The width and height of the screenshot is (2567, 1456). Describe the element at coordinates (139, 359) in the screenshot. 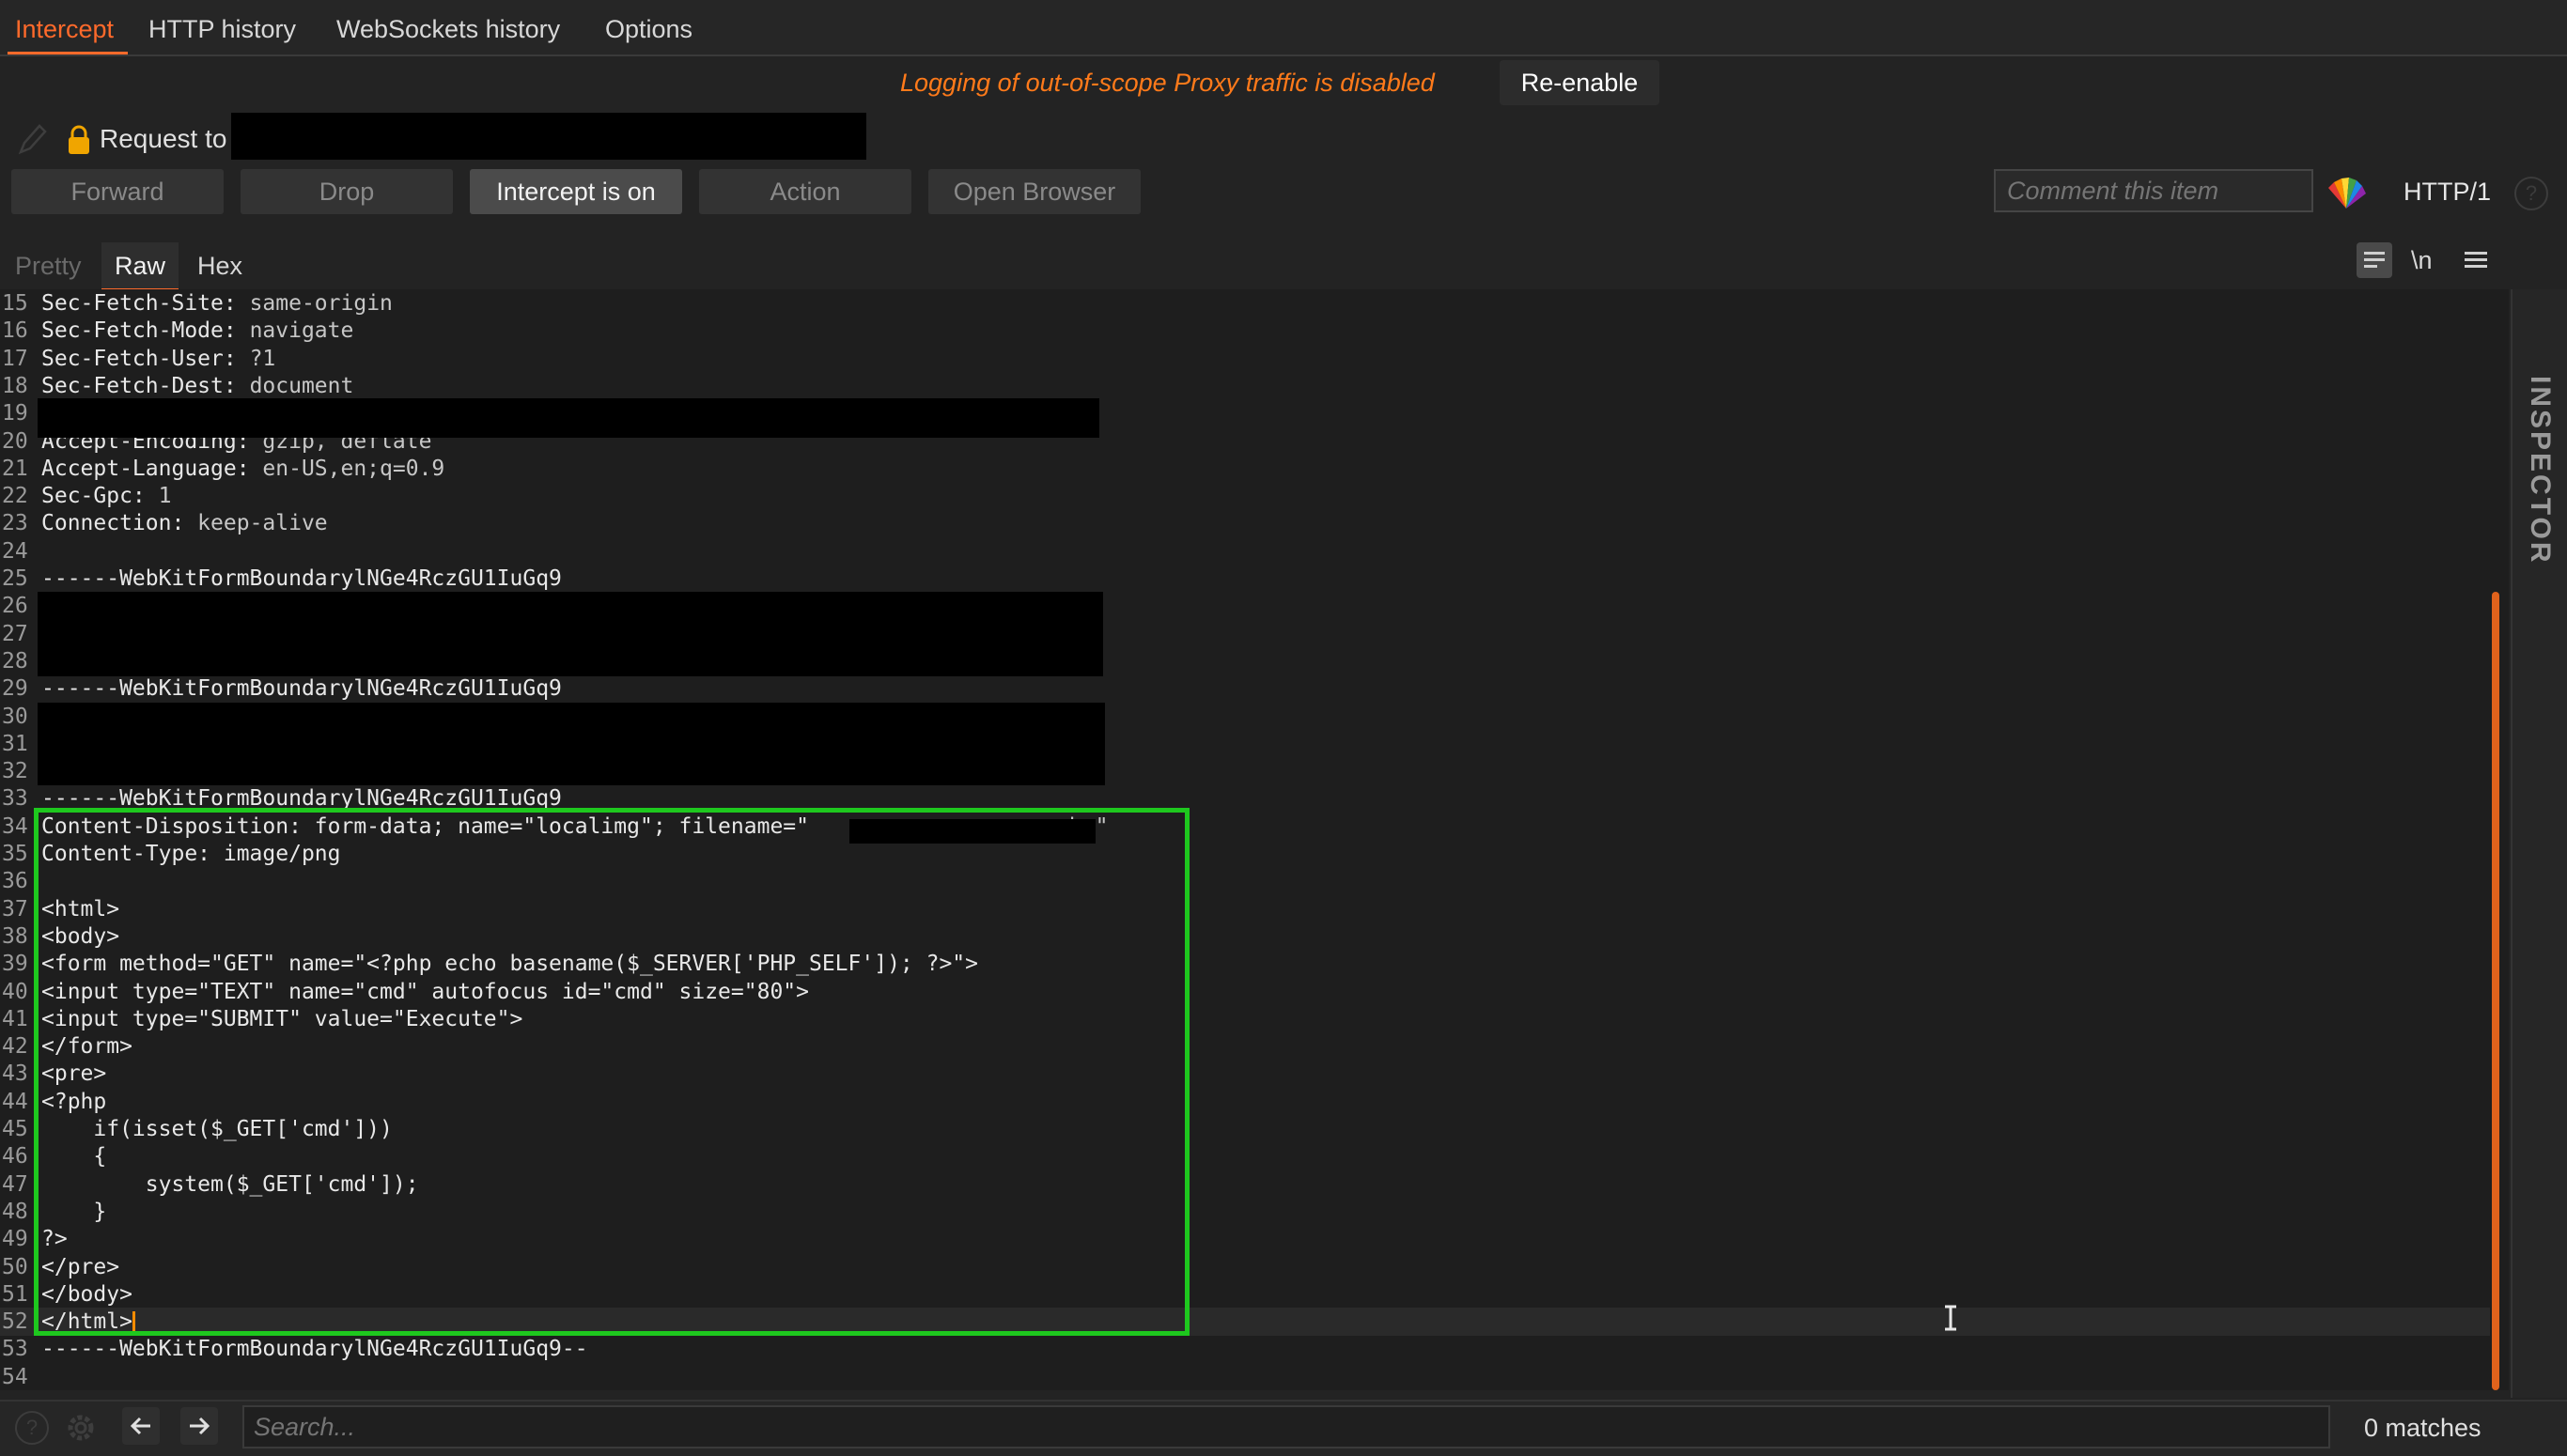

I see `code-text: Sec-Fetch-User:` at that location.